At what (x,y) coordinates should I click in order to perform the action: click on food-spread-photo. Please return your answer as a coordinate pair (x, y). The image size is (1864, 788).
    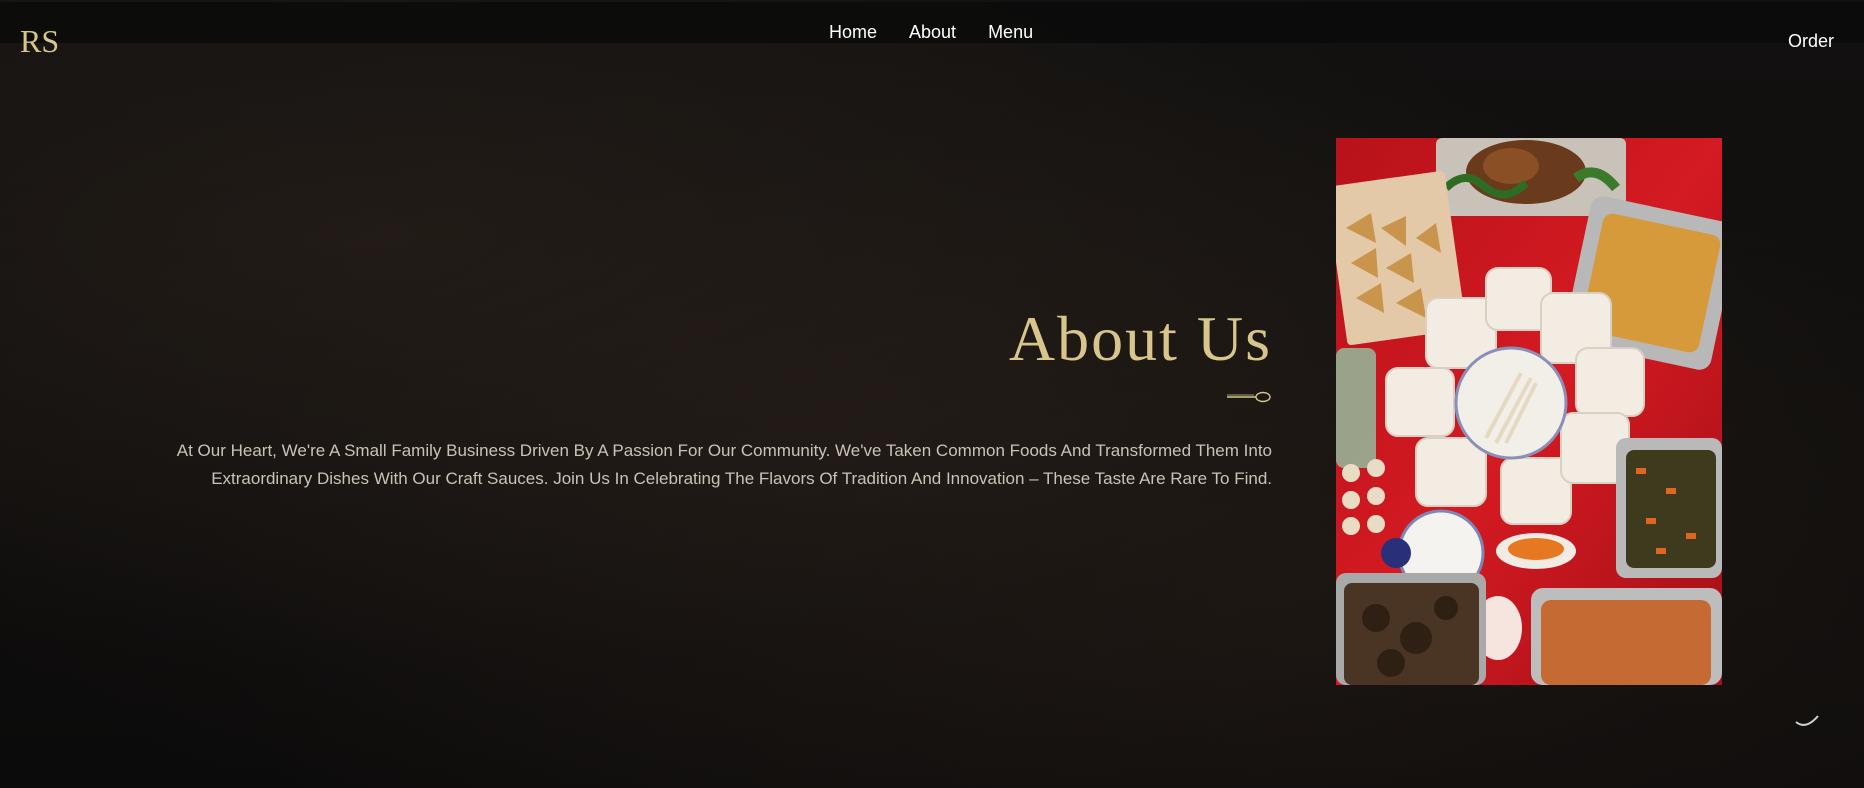
    Looking at the image, I should click on (1529, 411).